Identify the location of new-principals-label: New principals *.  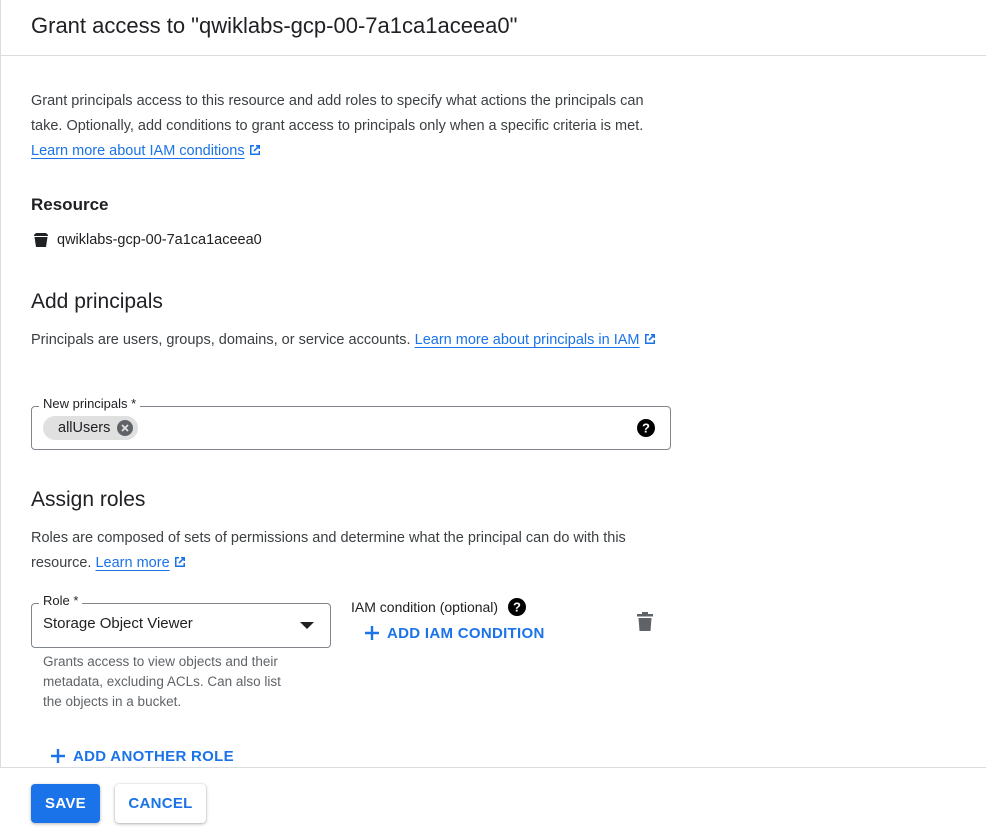
(90, 403).